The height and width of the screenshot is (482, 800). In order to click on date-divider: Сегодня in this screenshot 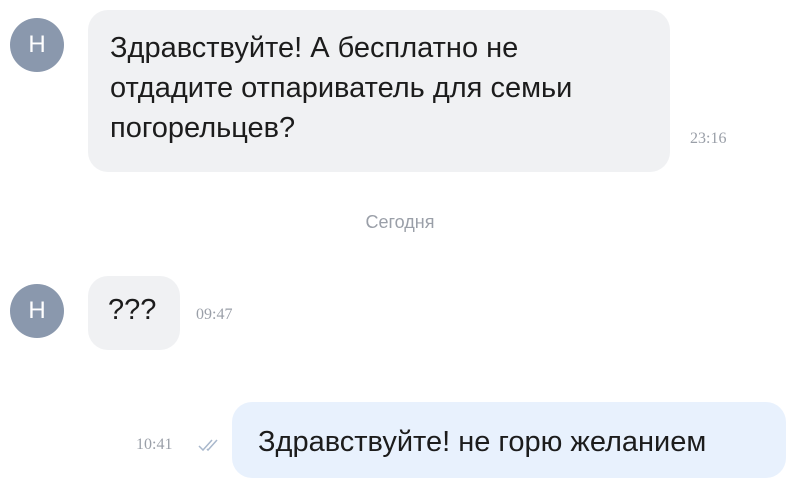, I will do `click(400, 222)`.